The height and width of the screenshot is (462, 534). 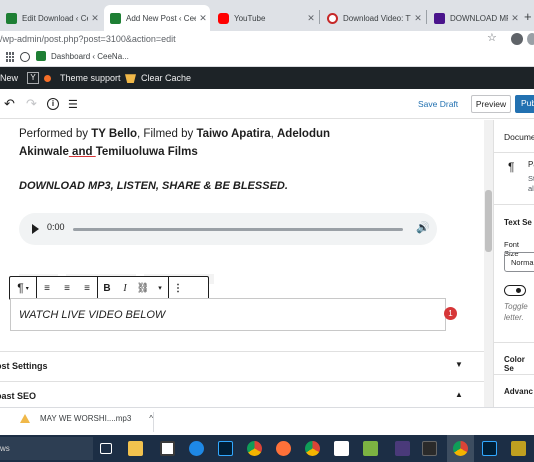 I want to click on firefox-icon, so click(x=283, y=448).